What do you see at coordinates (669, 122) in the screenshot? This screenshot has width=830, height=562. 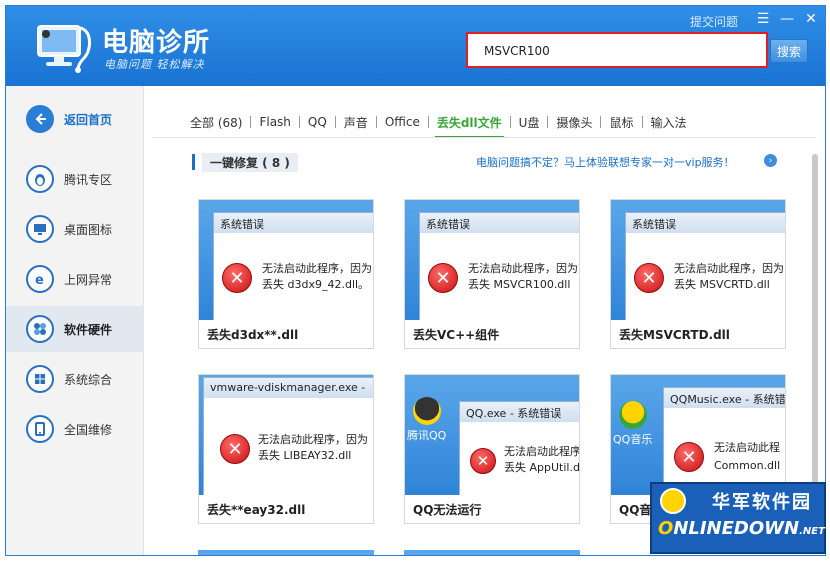 I see `tab-input-method: 输入法` at bounding box center [669, 122].